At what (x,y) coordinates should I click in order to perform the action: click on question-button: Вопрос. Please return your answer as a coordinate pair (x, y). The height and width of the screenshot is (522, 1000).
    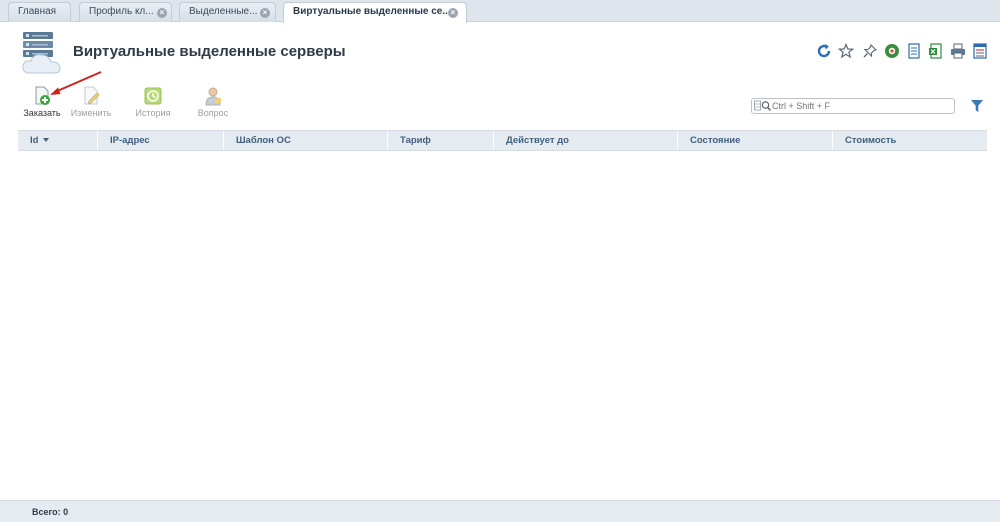
    Looking at the image, I should click on (213, 103).